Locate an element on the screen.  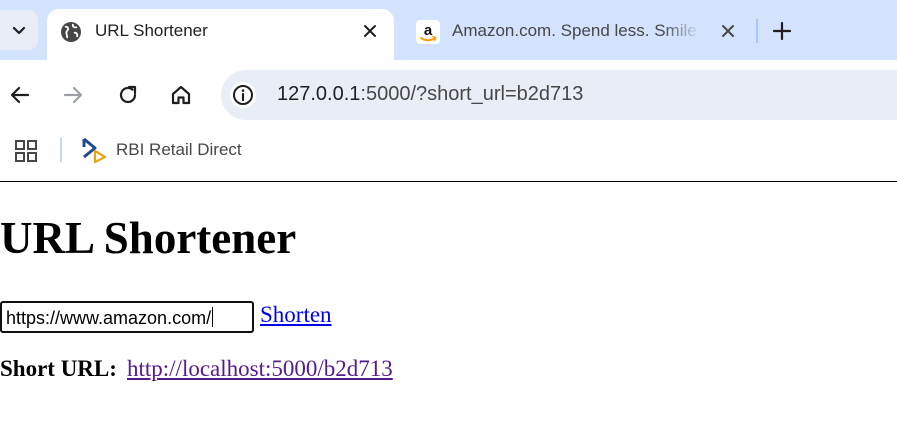
bookmark-rbi-retail-direct: RBI Retail Direct is located at coordinates (161, 150).